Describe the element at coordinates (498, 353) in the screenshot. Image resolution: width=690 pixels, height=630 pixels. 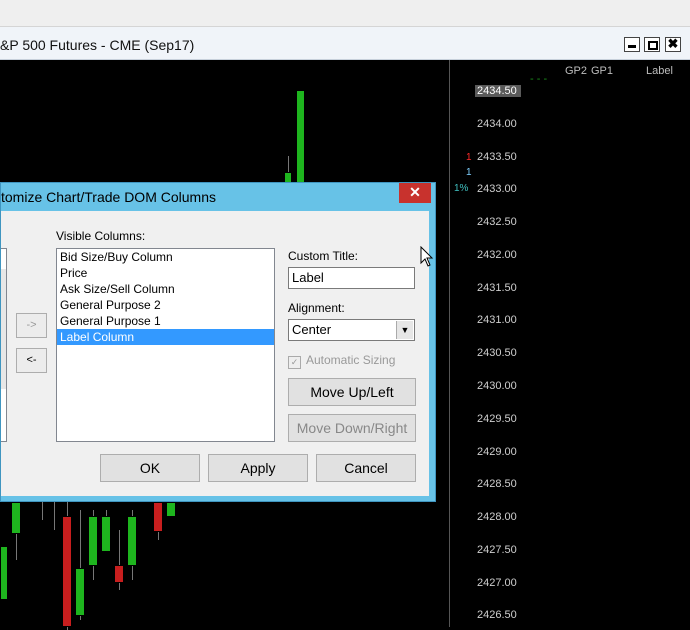
I see `dom-price: 2430.50` at that location.